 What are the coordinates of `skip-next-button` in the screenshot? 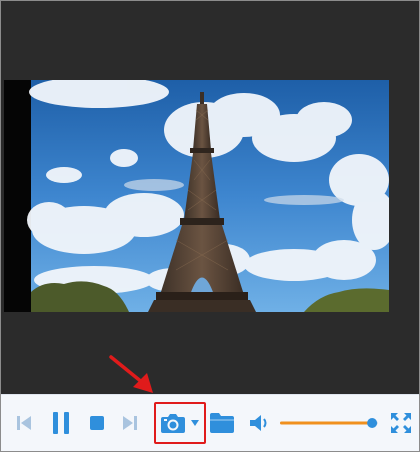 It's located at (130, 423).